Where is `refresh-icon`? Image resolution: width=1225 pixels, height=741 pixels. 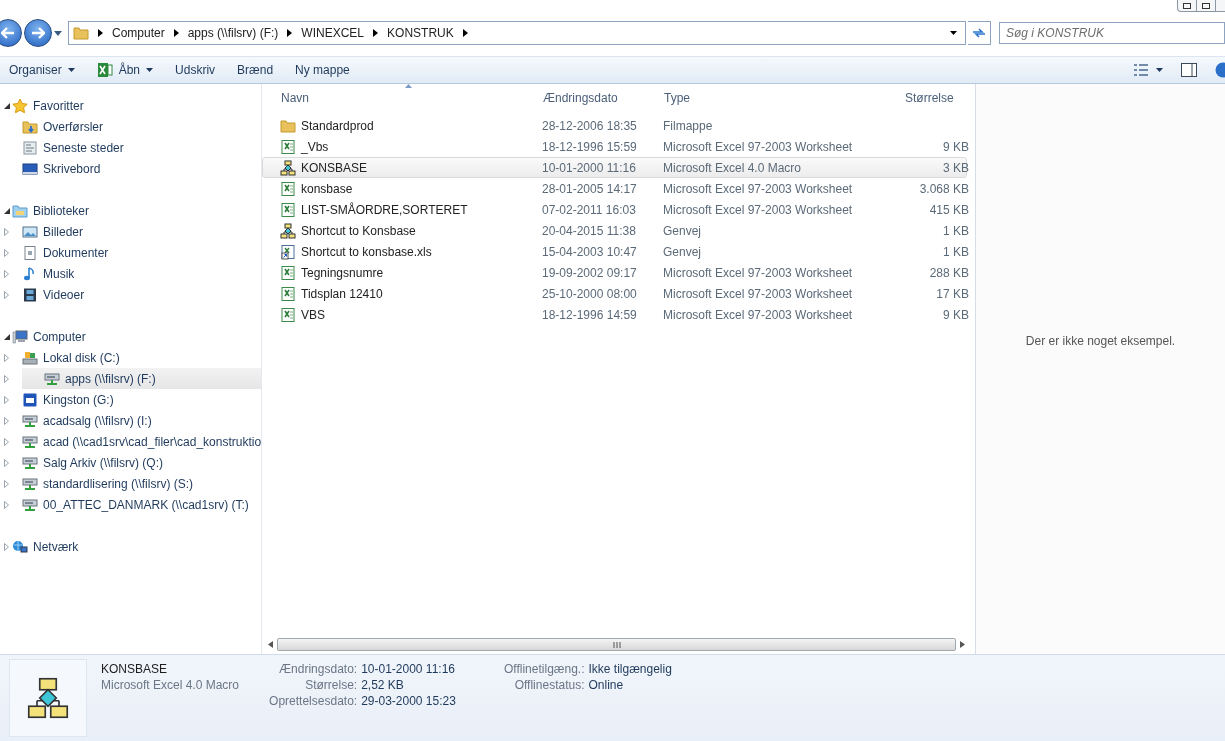 refresh-icon is located at coordinates (979, 33).